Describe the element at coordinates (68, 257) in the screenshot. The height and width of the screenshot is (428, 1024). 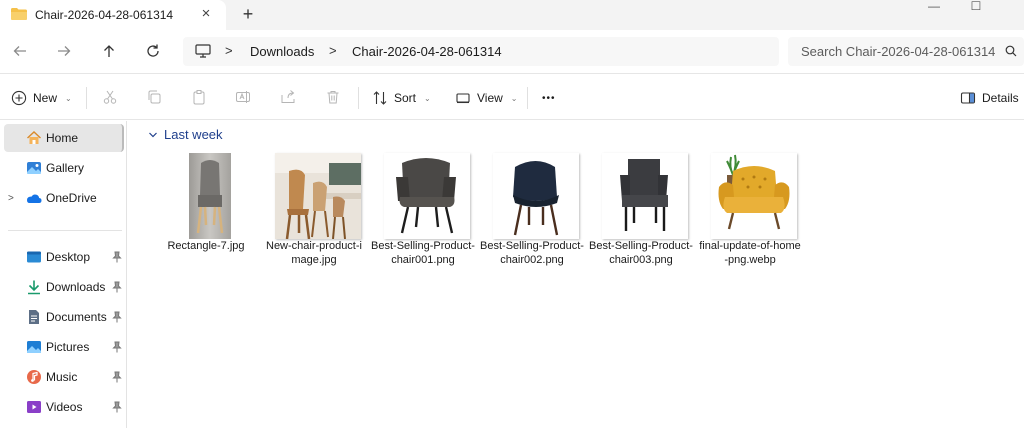
I see `sidebar-item-label: Desktop` at that location.